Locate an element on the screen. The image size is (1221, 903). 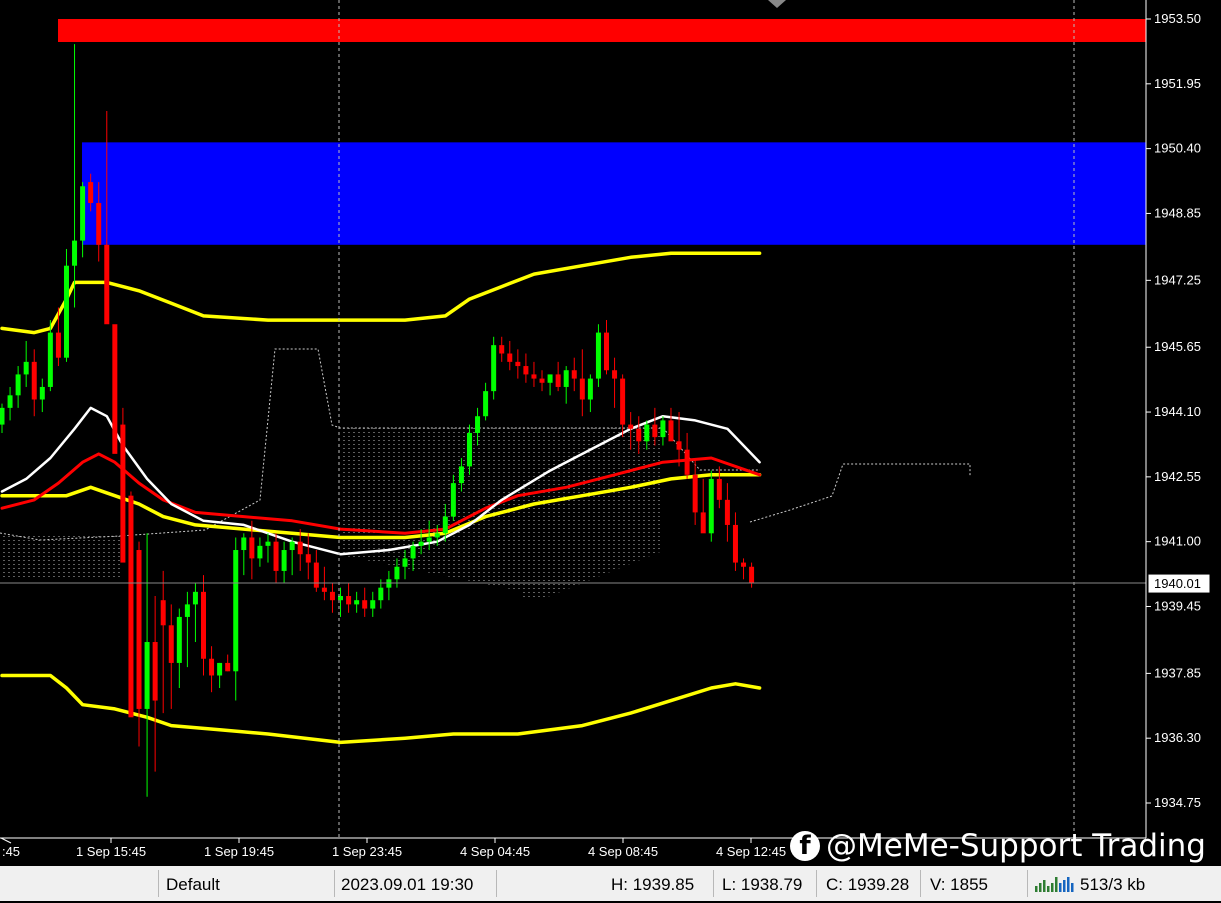
bollinger-upper is located at coordinates (381, 293).